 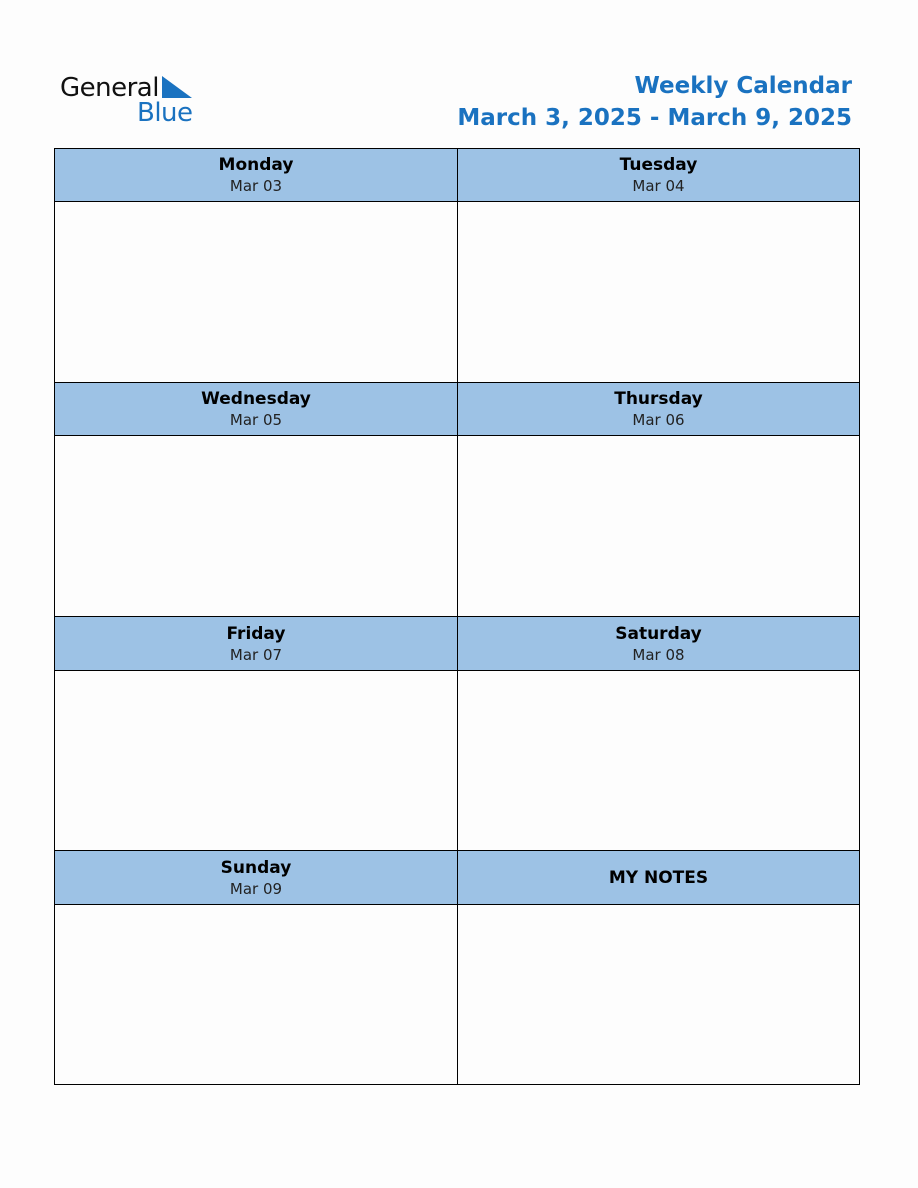 I want to click on day-date: Mar 04, so click(x=658, y=186).